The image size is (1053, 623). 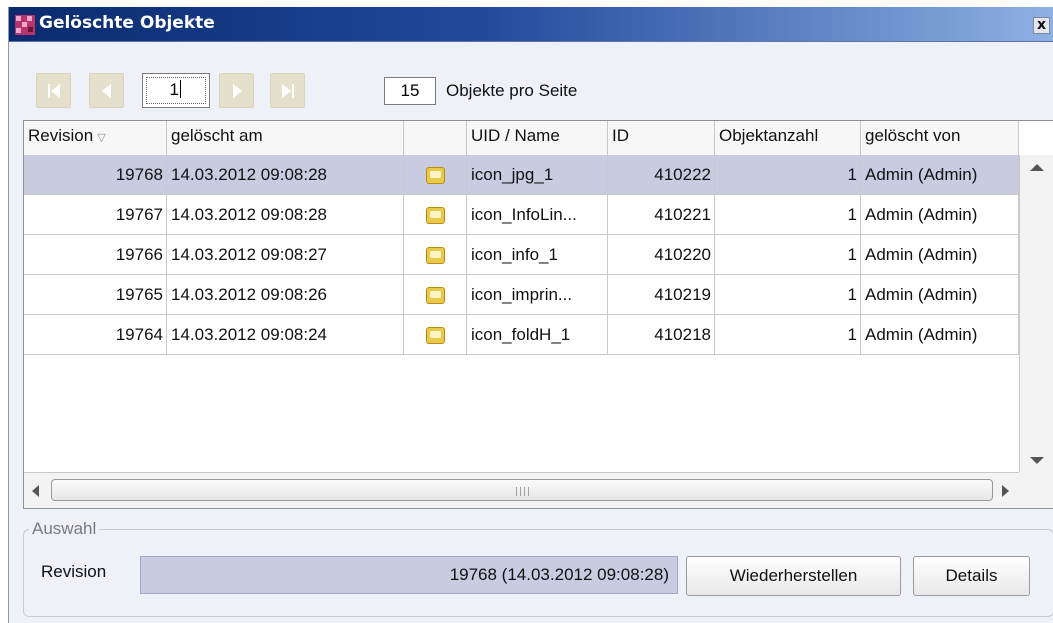 I want to click on cell-revision: 19764, so click(x=95, y=335).